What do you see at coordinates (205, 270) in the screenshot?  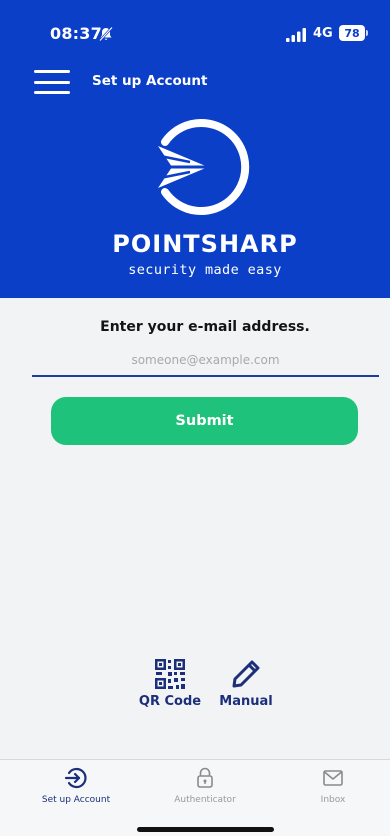 I see `brand-tagline: security made easy` at bounding box center [205, 270].